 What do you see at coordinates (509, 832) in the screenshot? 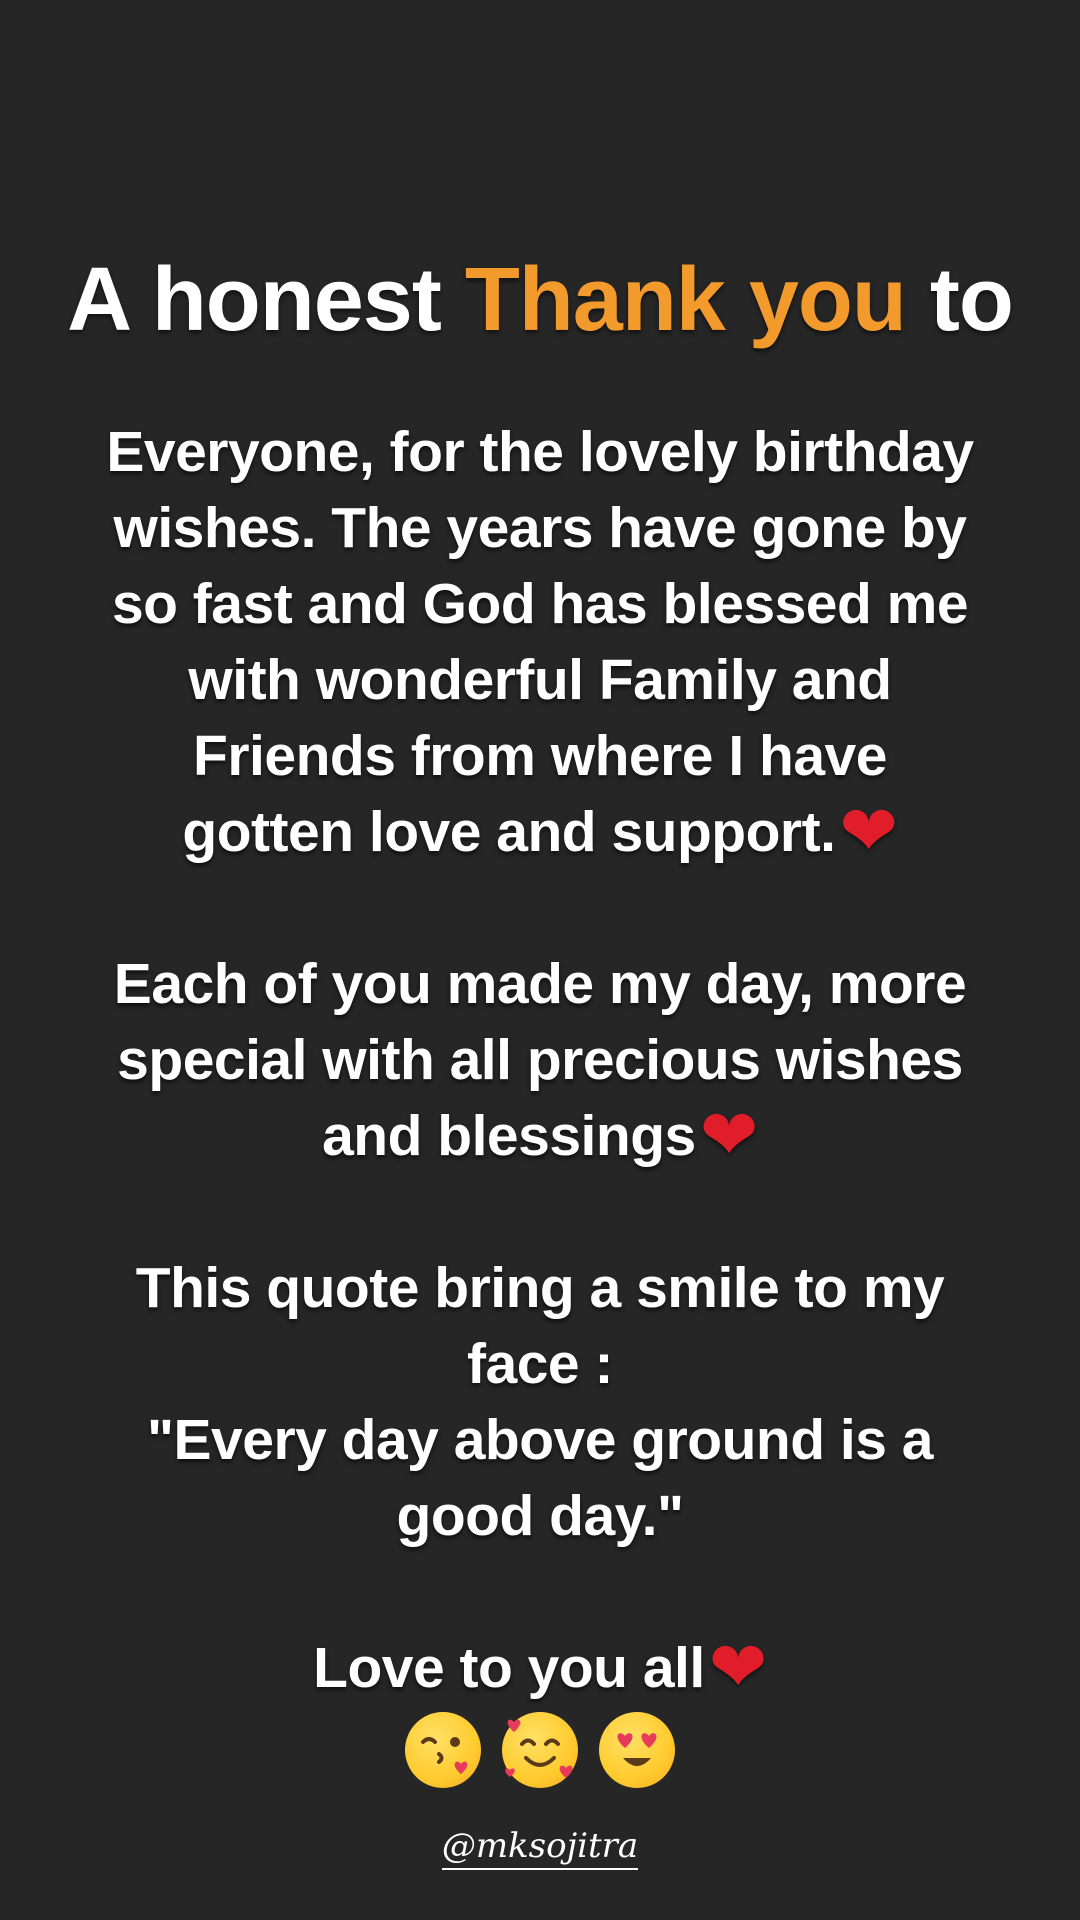
I see `text-line: gotten love and support.` at bounding box center [509, 832].